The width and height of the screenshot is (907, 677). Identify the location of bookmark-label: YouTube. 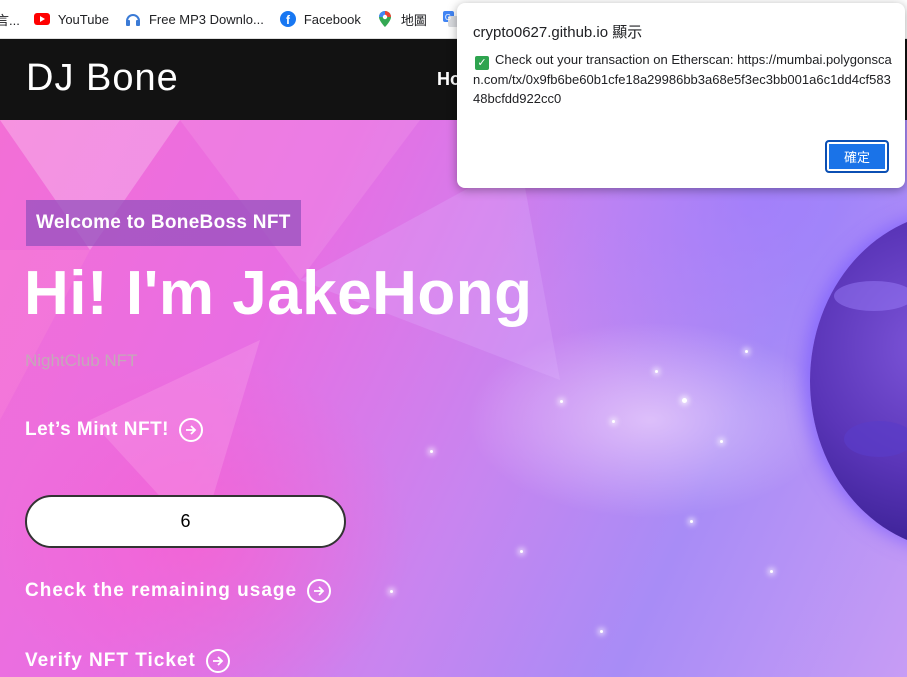
(83, 19).